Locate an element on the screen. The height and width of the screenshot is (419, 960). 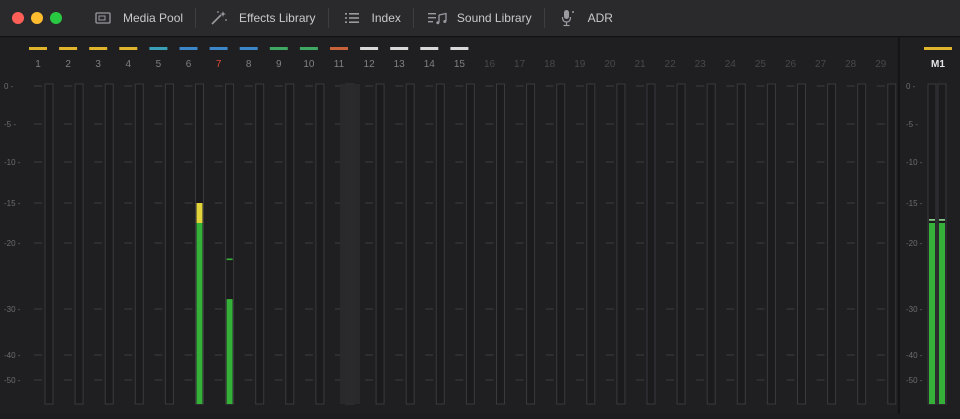
channel-number-label: 22 is located at coordinates (671, 64).